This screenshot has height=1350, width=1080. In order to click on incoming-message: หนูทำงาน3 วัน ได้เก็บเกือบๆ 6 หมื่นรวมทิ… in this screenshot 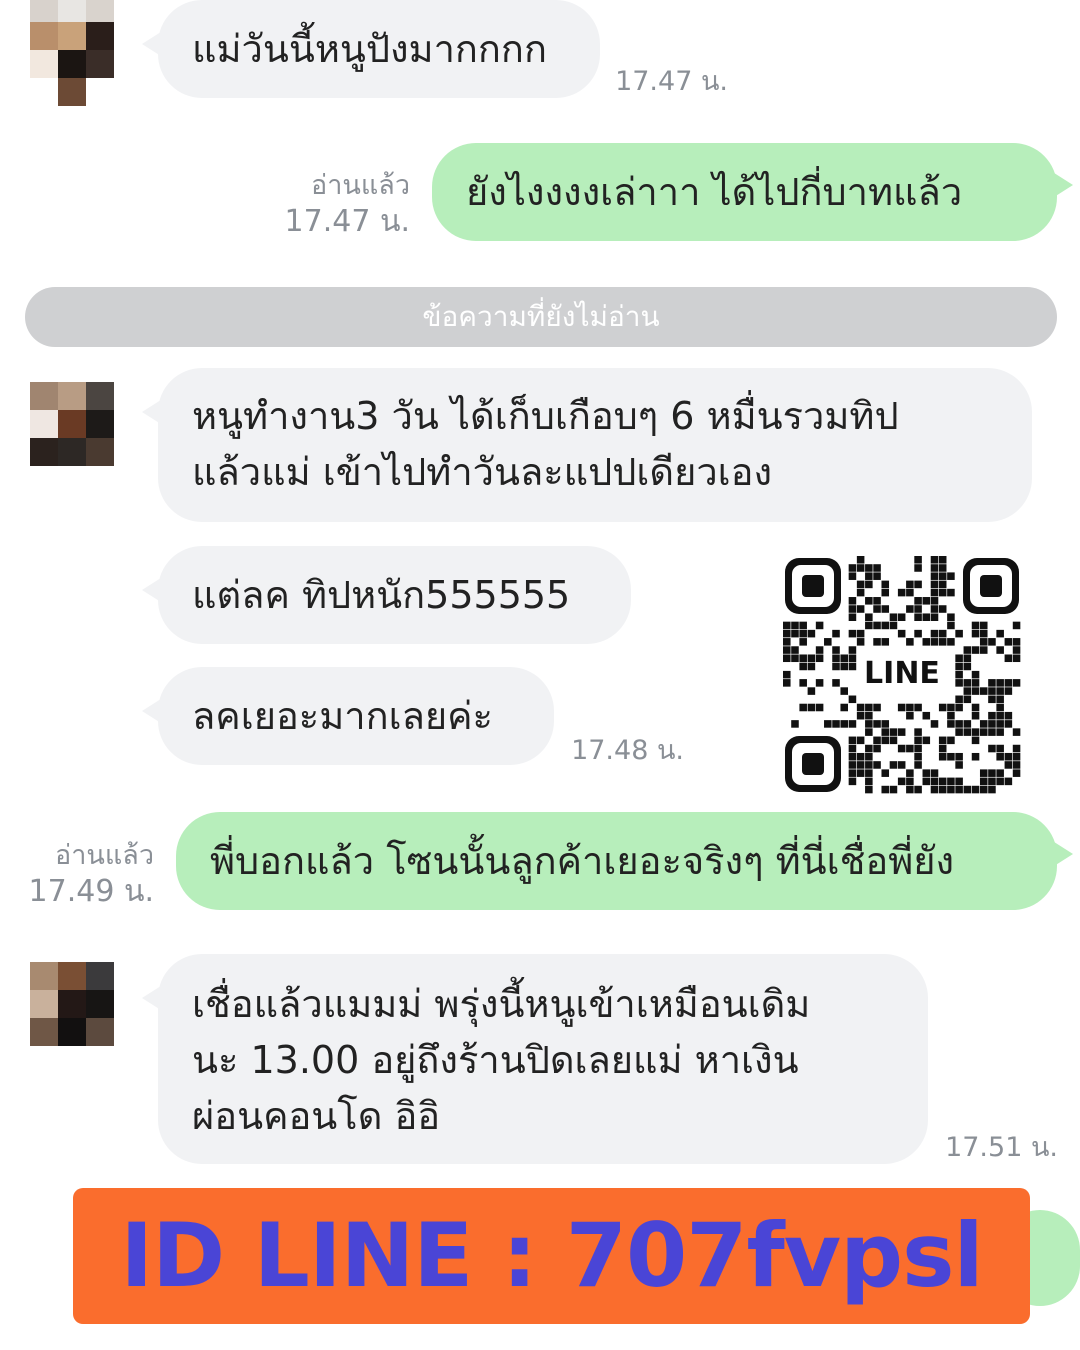, I will do `click(587, 445)`.